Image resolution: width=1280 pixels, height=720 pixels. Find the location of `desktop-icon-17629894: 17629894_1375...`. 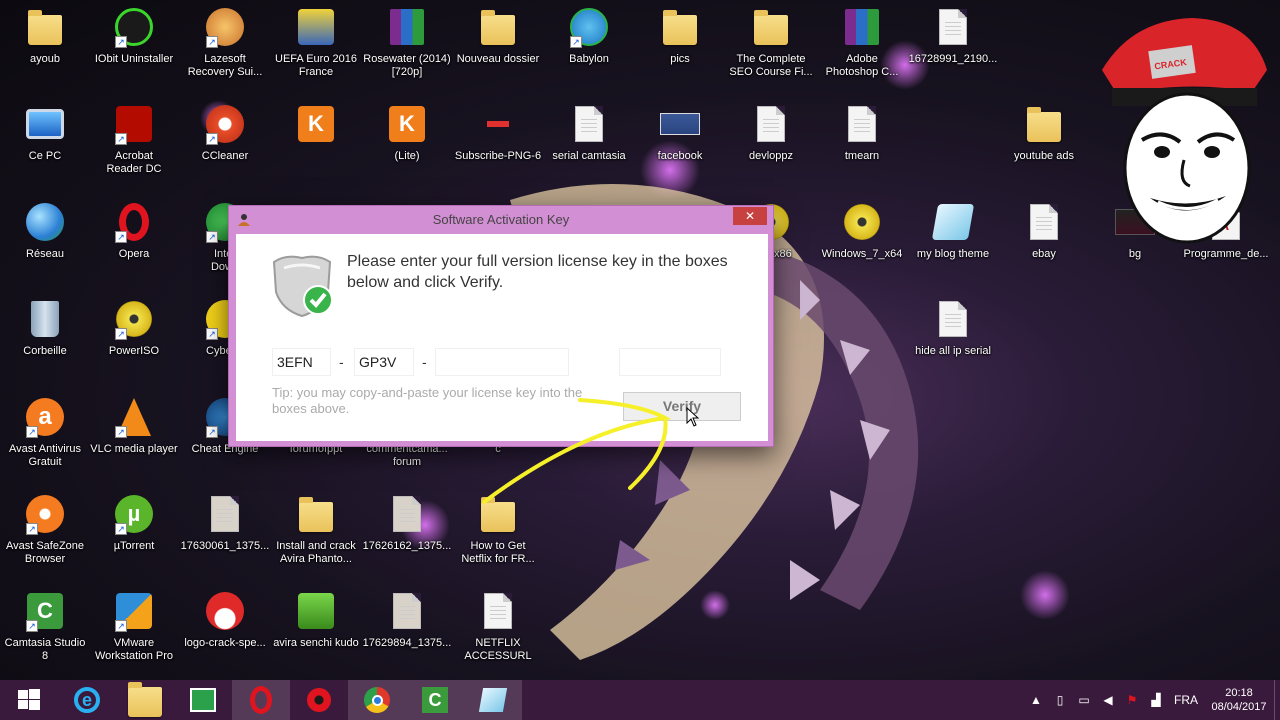

desktop-icon-17629894: 17629894_1375... is located at coordinates (407, 632).